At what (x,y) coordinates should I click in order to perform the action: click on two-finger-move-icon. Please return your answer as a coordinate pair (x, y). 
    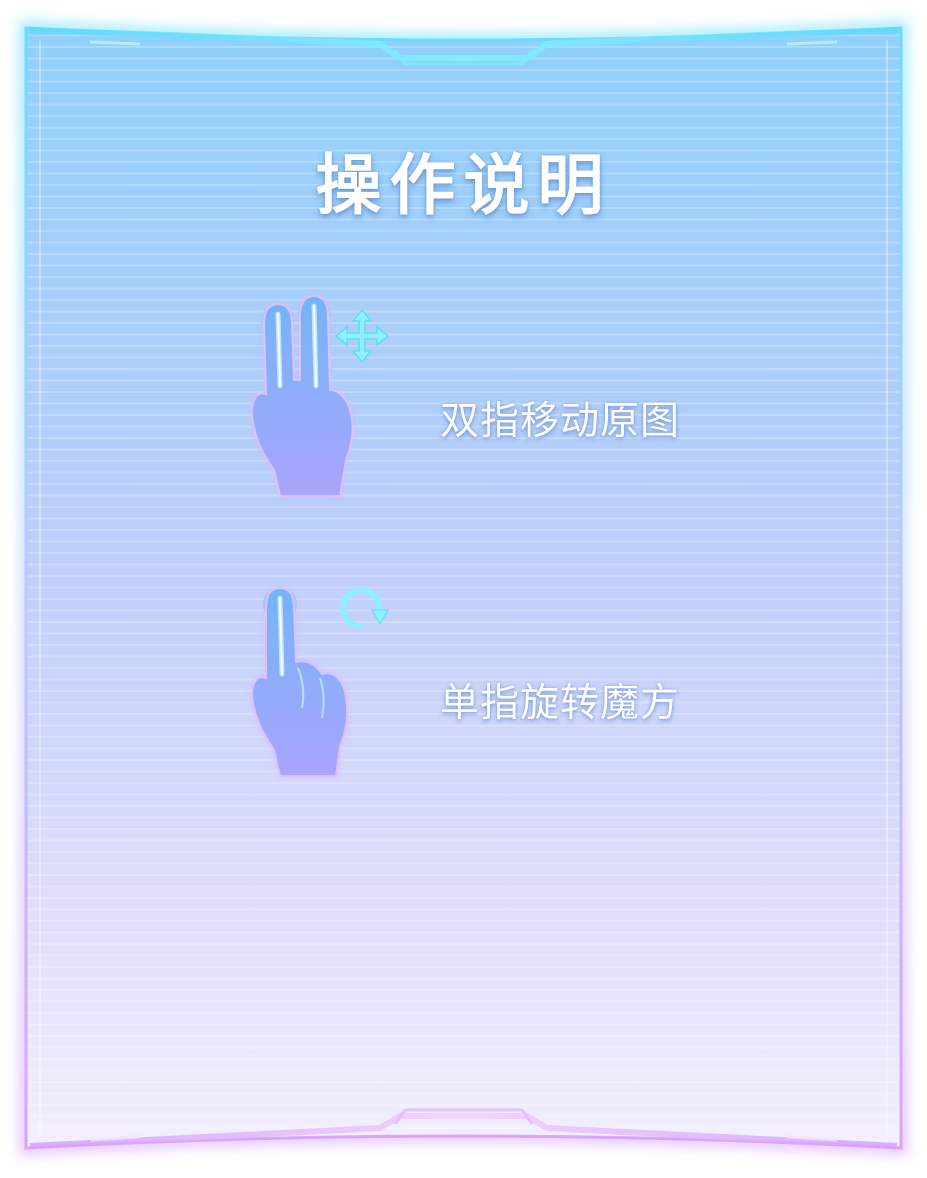
    Looking at the image, I should click on (320, 395).